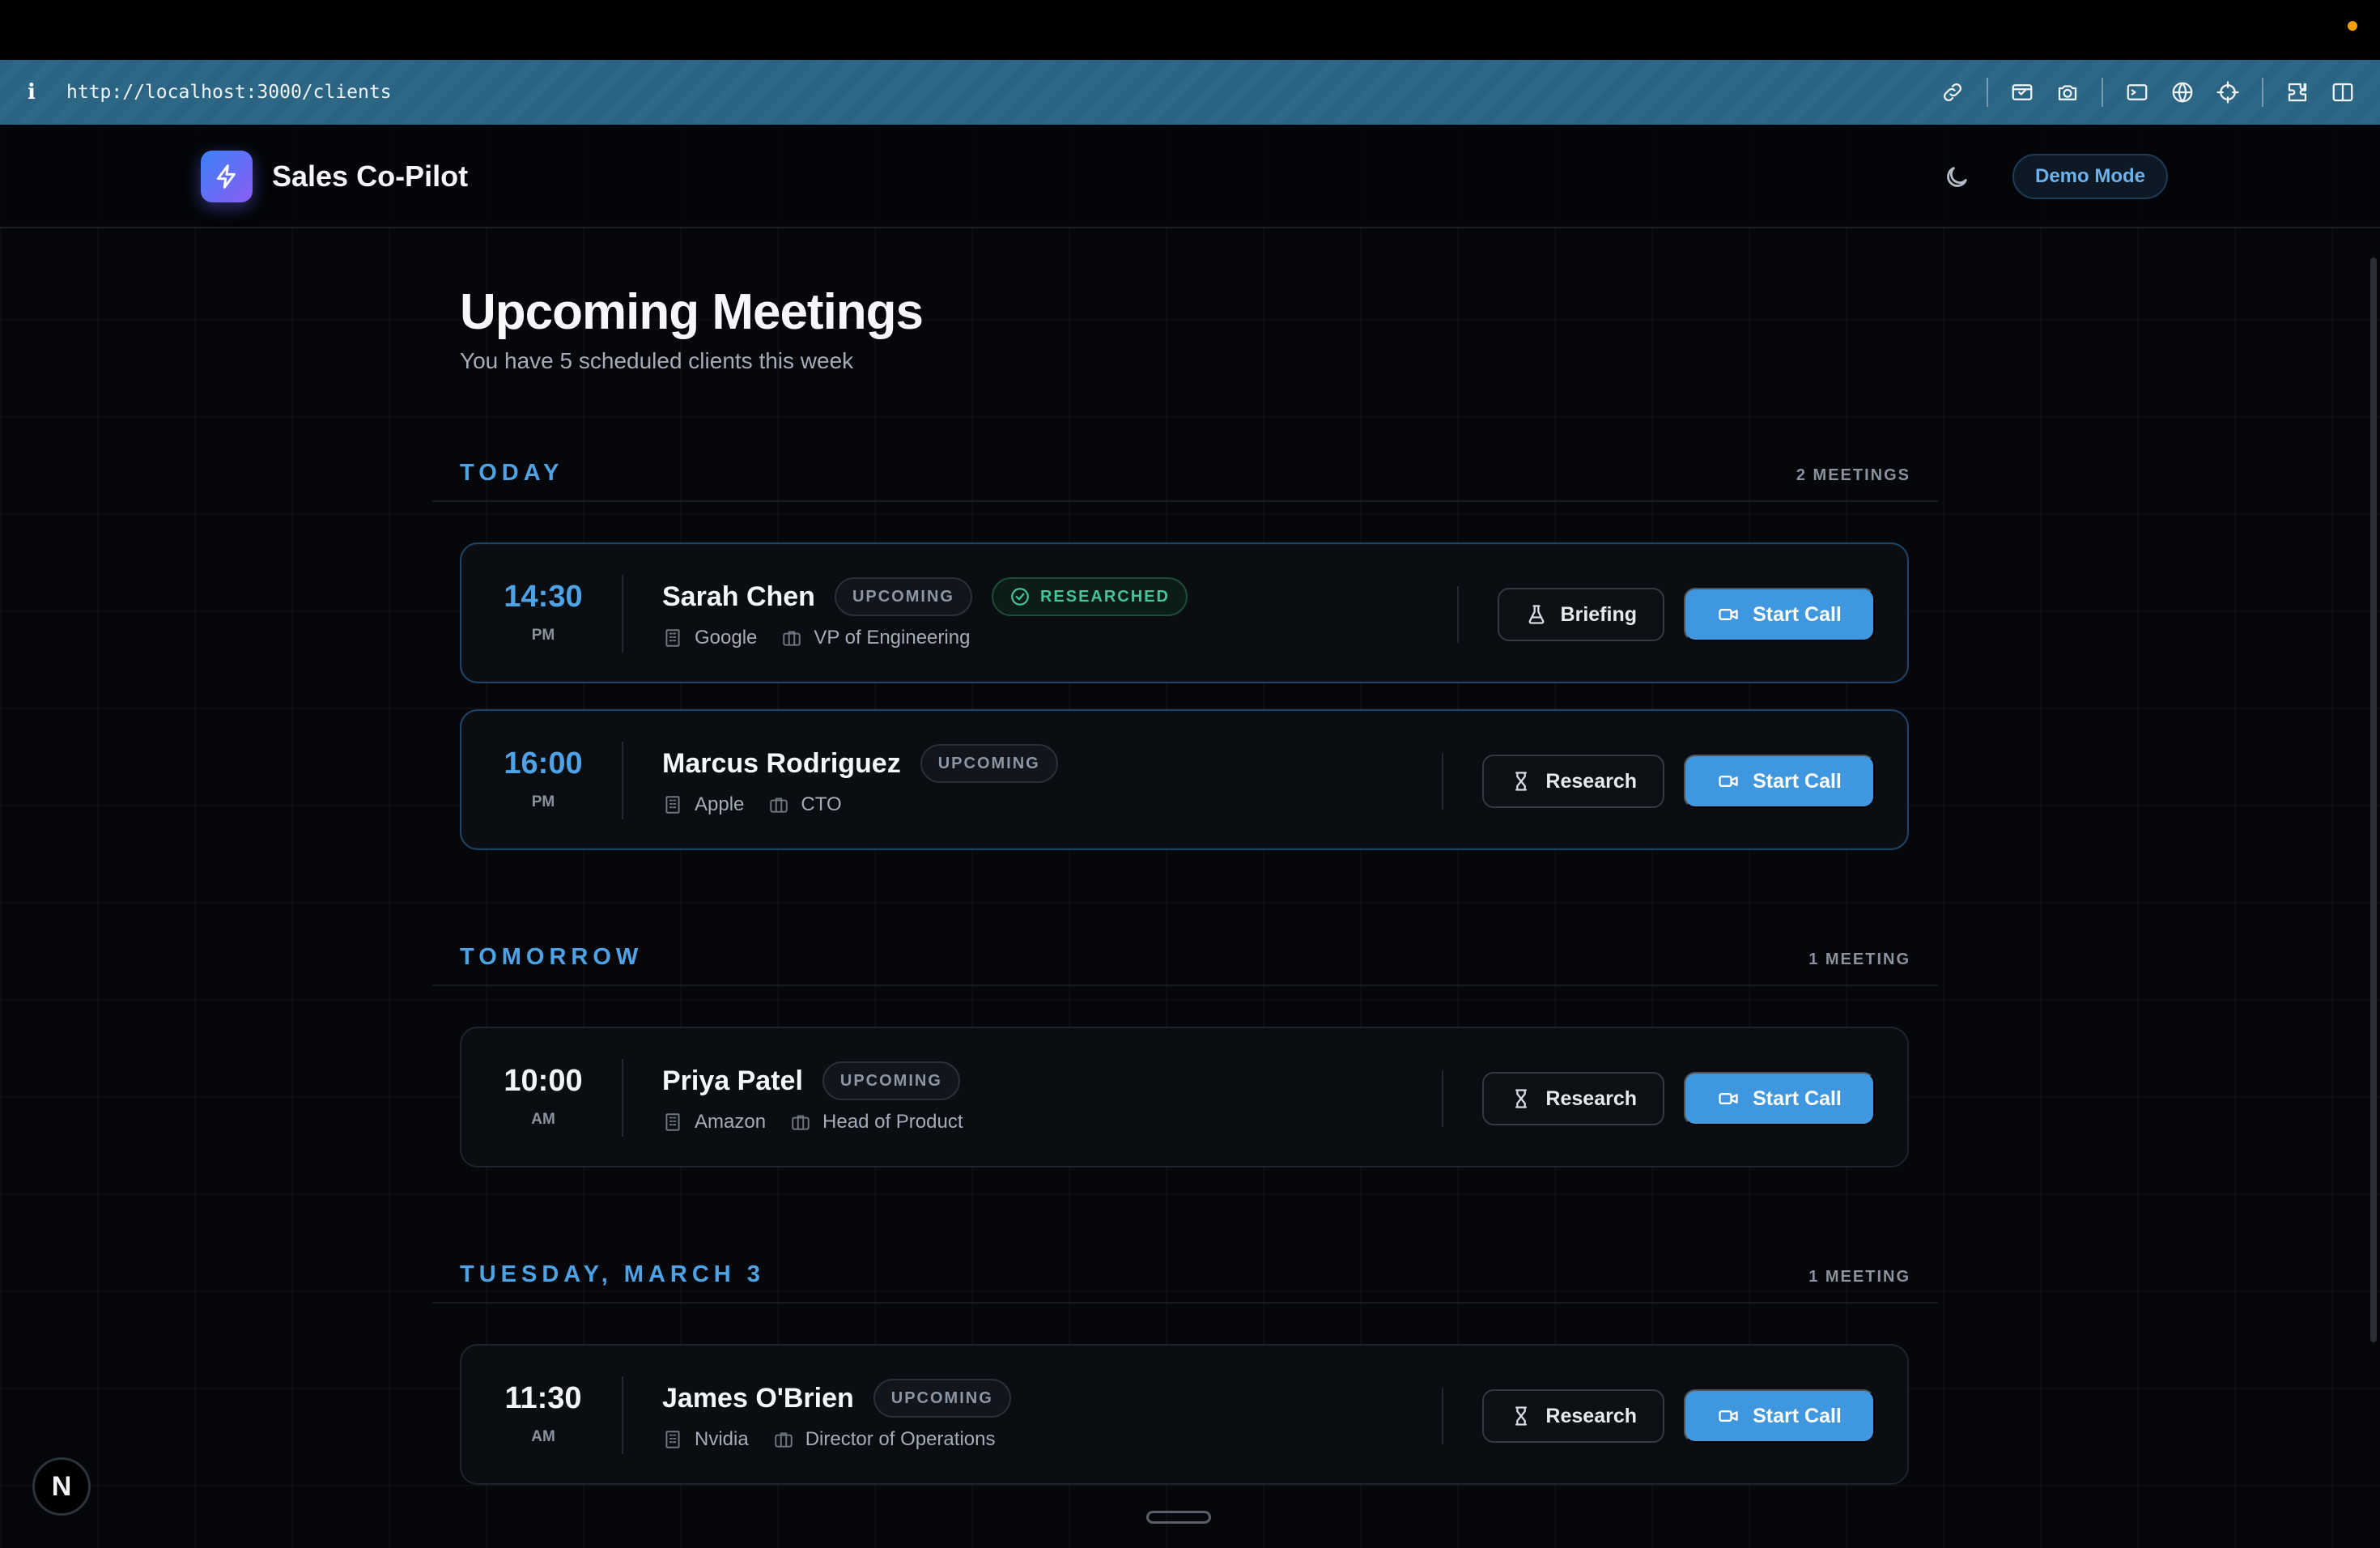 This screenshot has width=2380, height=1548. Describe the element at coordinates (227, 176) in the screenshot. I see `bolt-logo-icon` at that location.